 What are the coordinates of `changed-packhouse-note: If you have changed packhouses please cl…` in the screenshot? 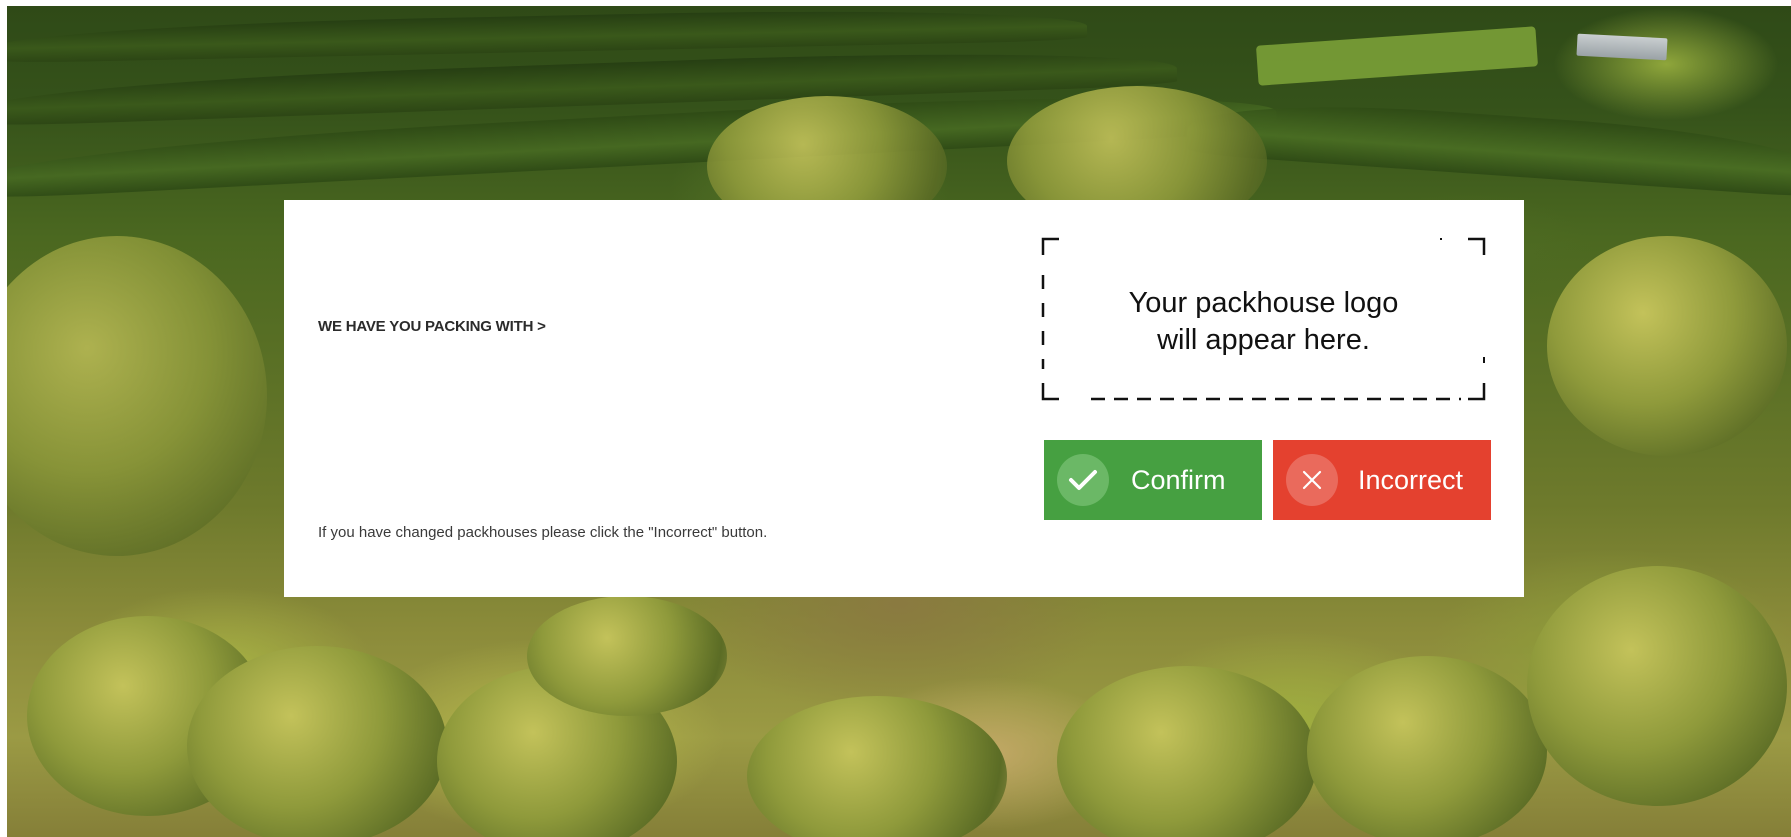 It's located at (543, 532).